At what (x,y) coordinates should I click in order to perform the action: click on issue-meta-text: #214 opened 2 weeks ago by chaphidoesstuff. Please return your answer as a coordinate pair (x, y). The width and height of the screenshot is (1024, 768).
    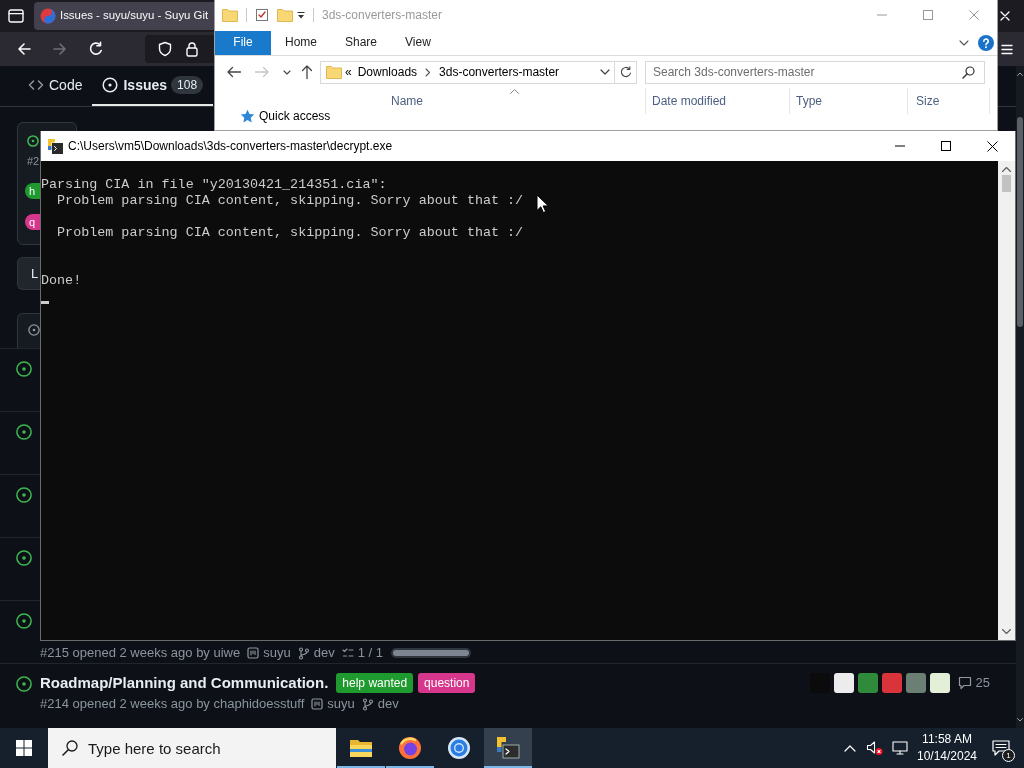
    Looking at the image, I should click on (172, 704).